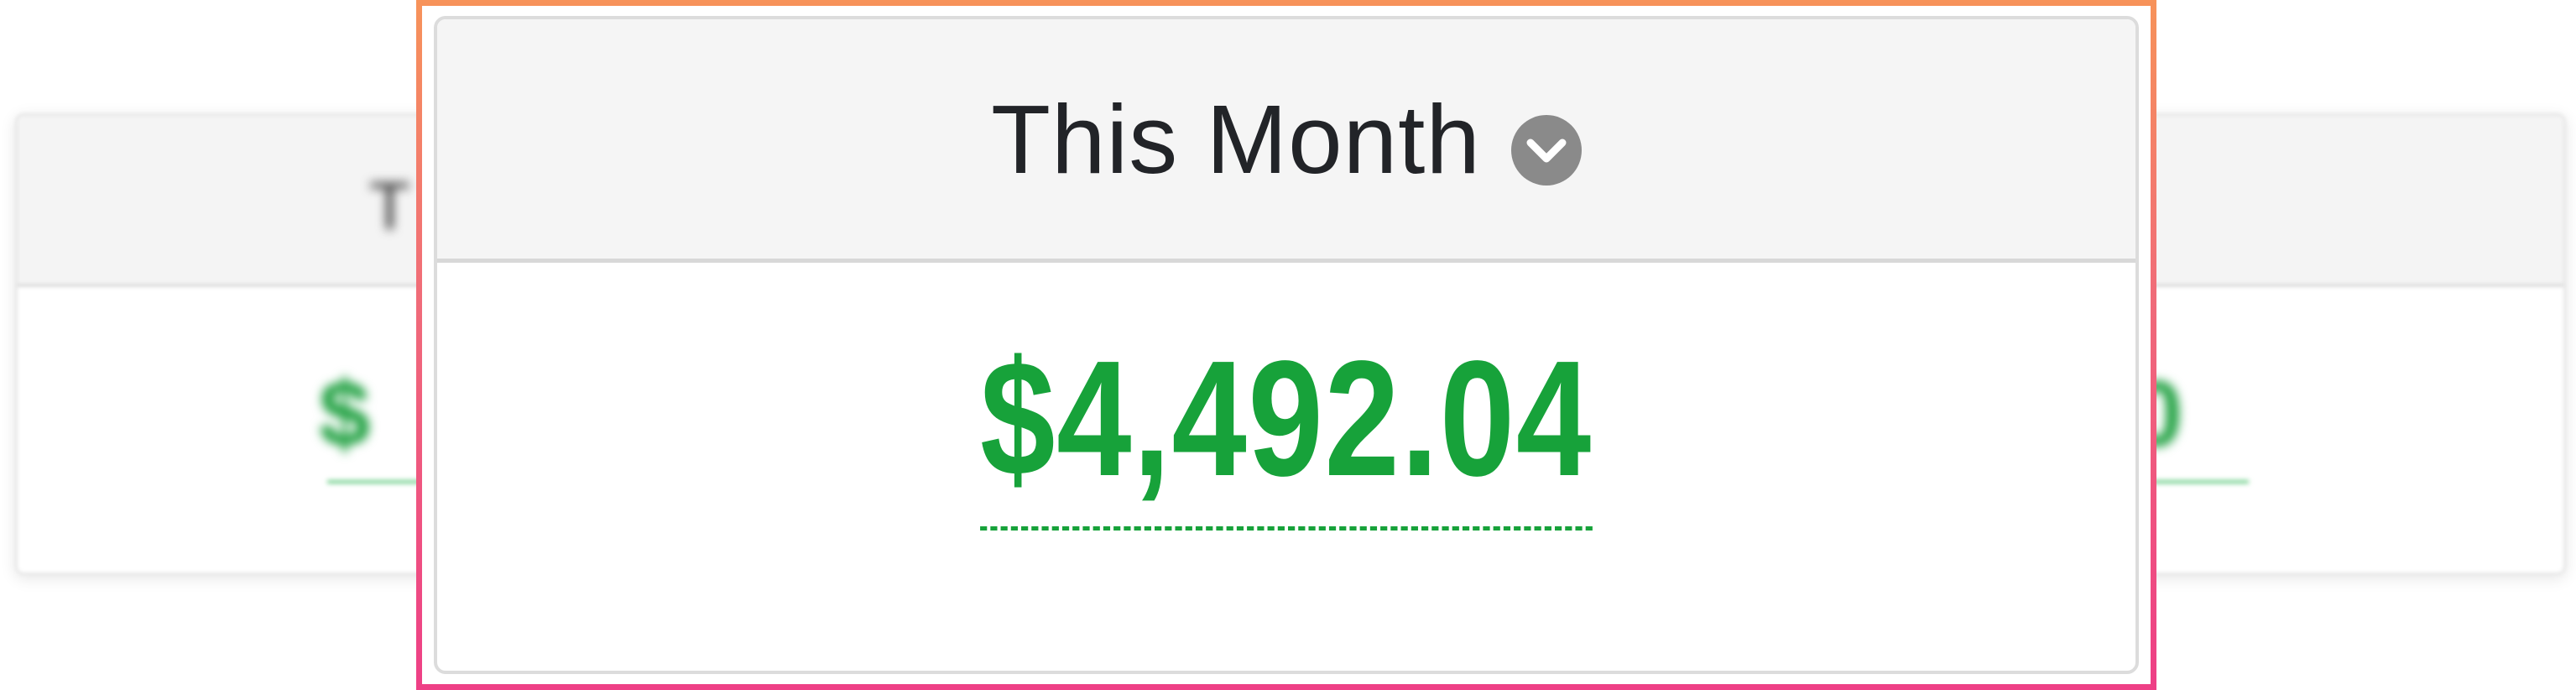  I want to click on background-left-amount: $, so click(345, 414).